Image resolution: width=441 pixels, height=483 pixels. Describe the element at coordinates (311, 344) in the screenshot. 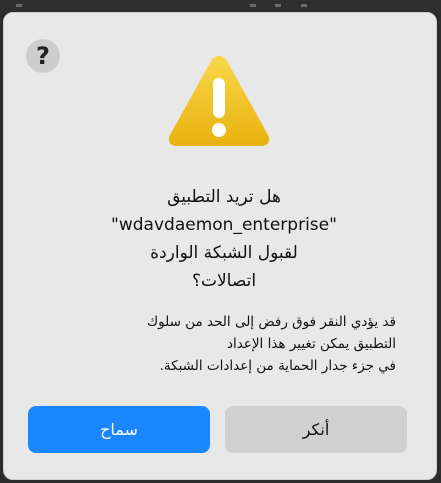

I see `message-line: التطبيق يمكن تغيير هذا الإعداد` at that location.